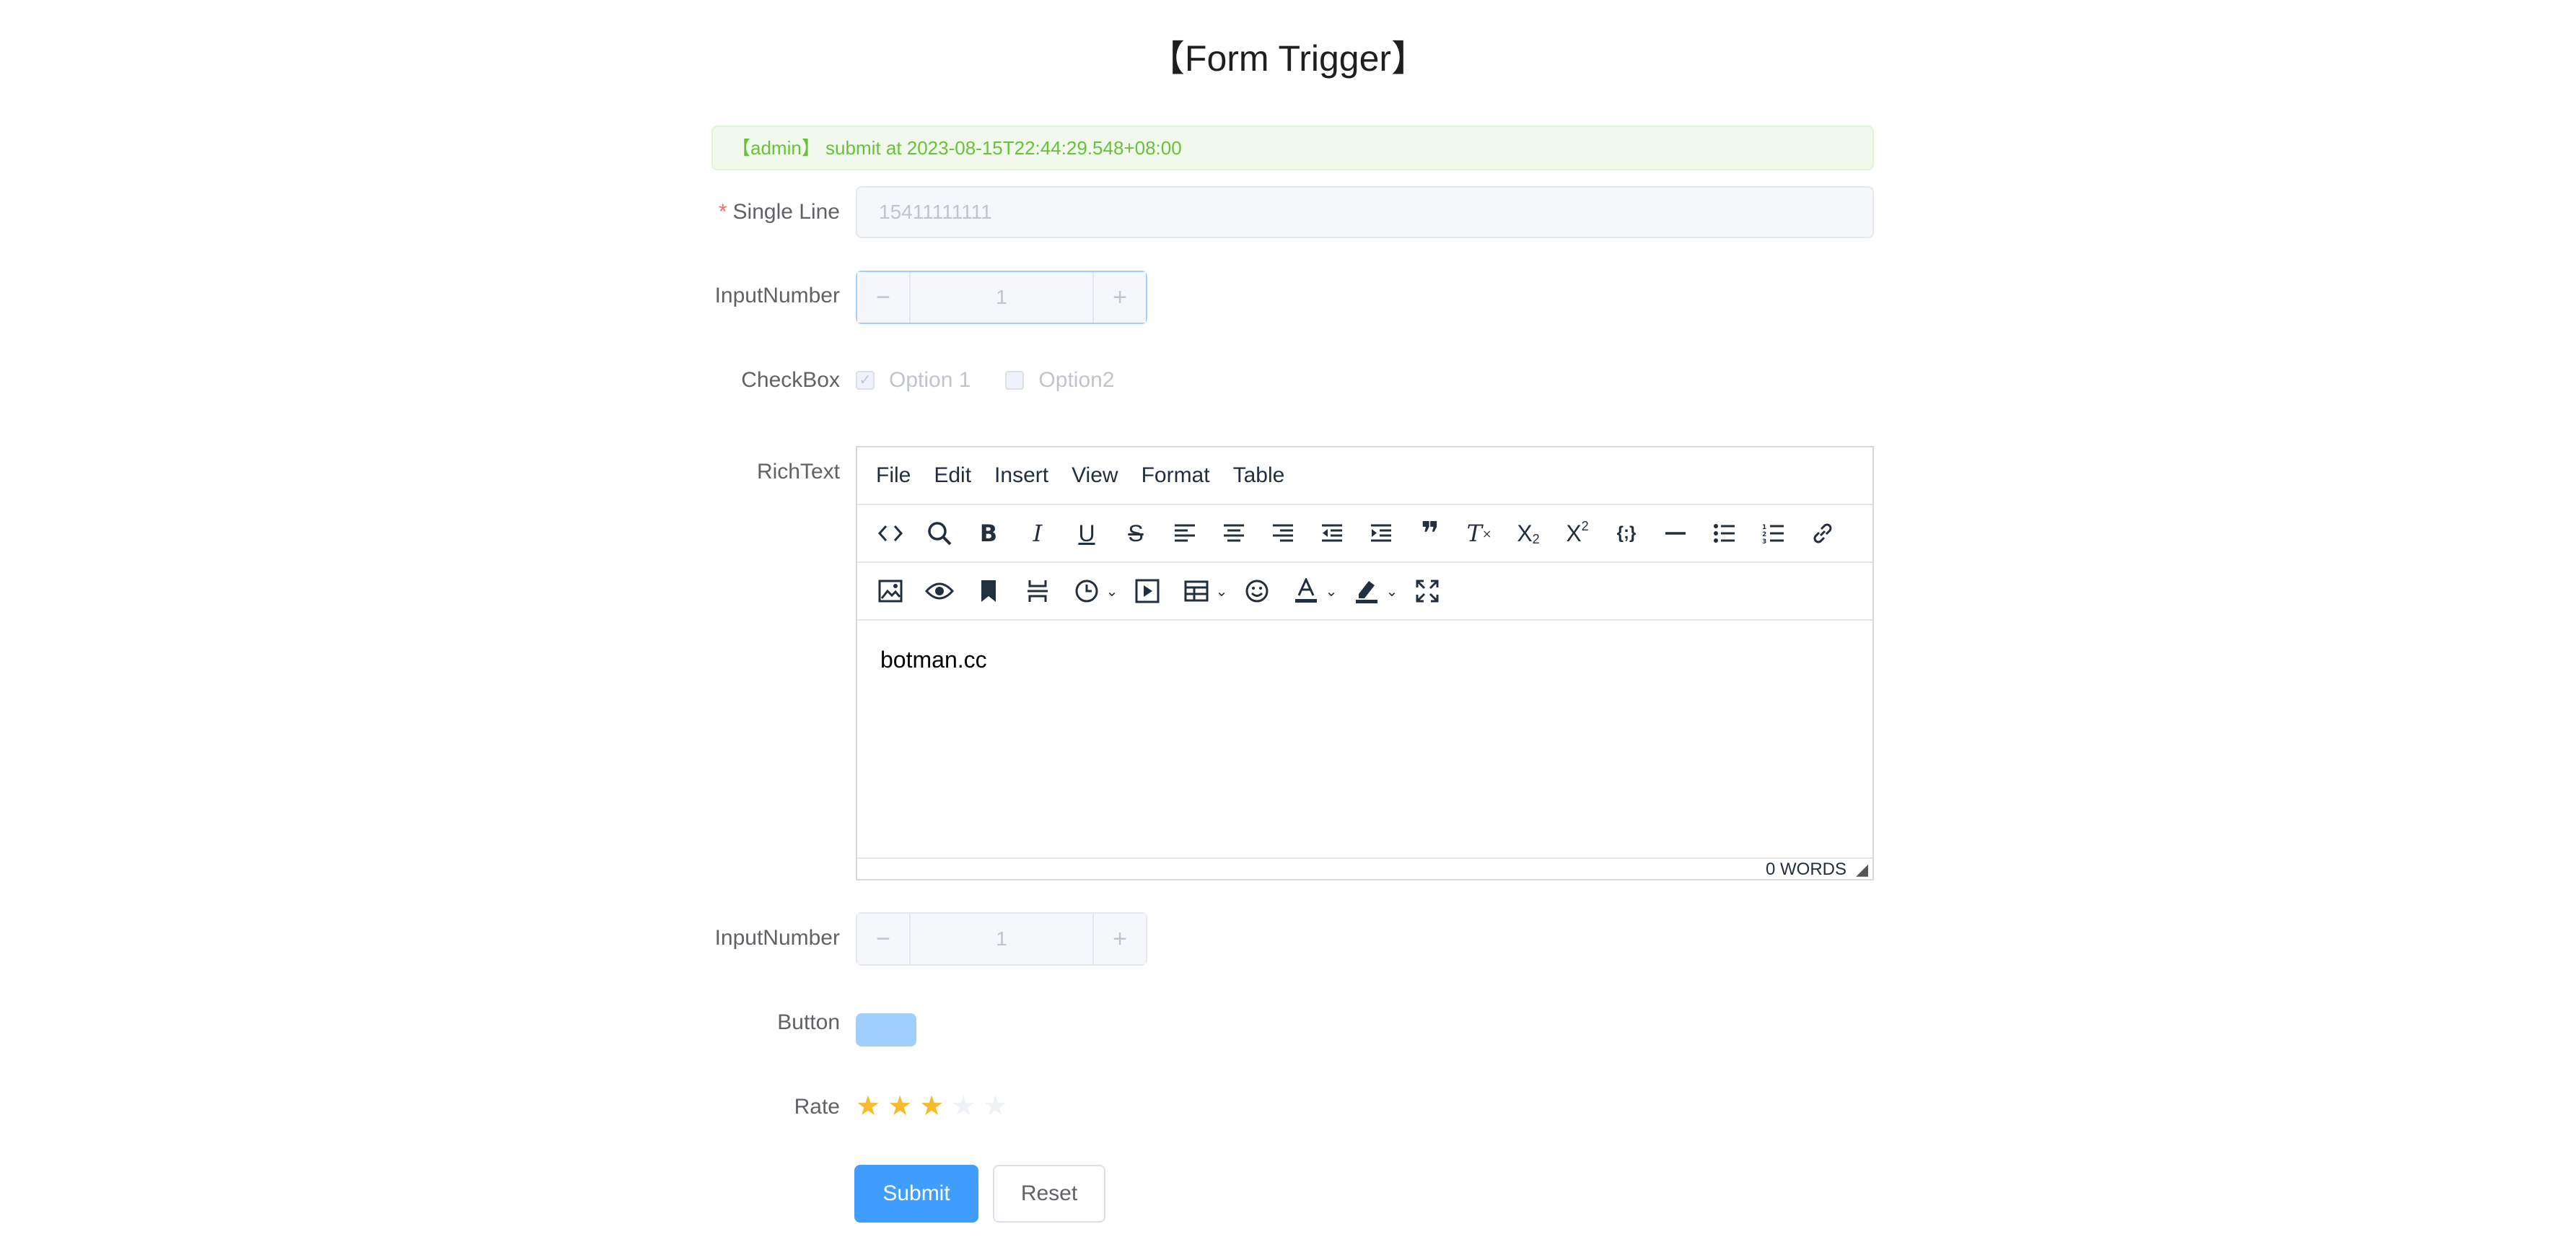 Image resolution: width=2576 pixels, height=1237 pixels. Describe the element at coordinates (893, 475) in the screenshot. I see `menu-file: File` at that location.